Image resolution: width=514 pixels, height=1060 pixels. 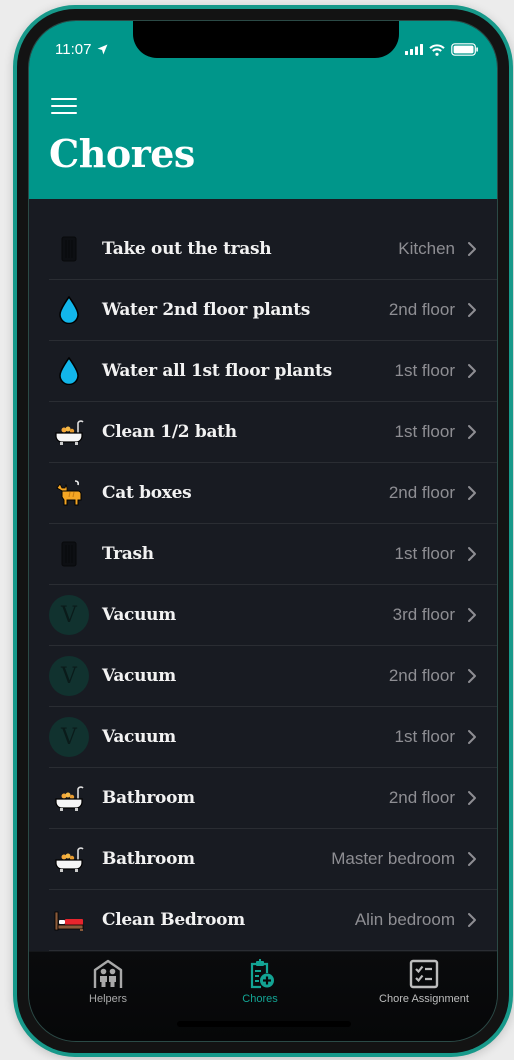 What do you see at coordinates (464, 49) in the screenshot?
I see `battery-icon` at bounding box center [464, 49].